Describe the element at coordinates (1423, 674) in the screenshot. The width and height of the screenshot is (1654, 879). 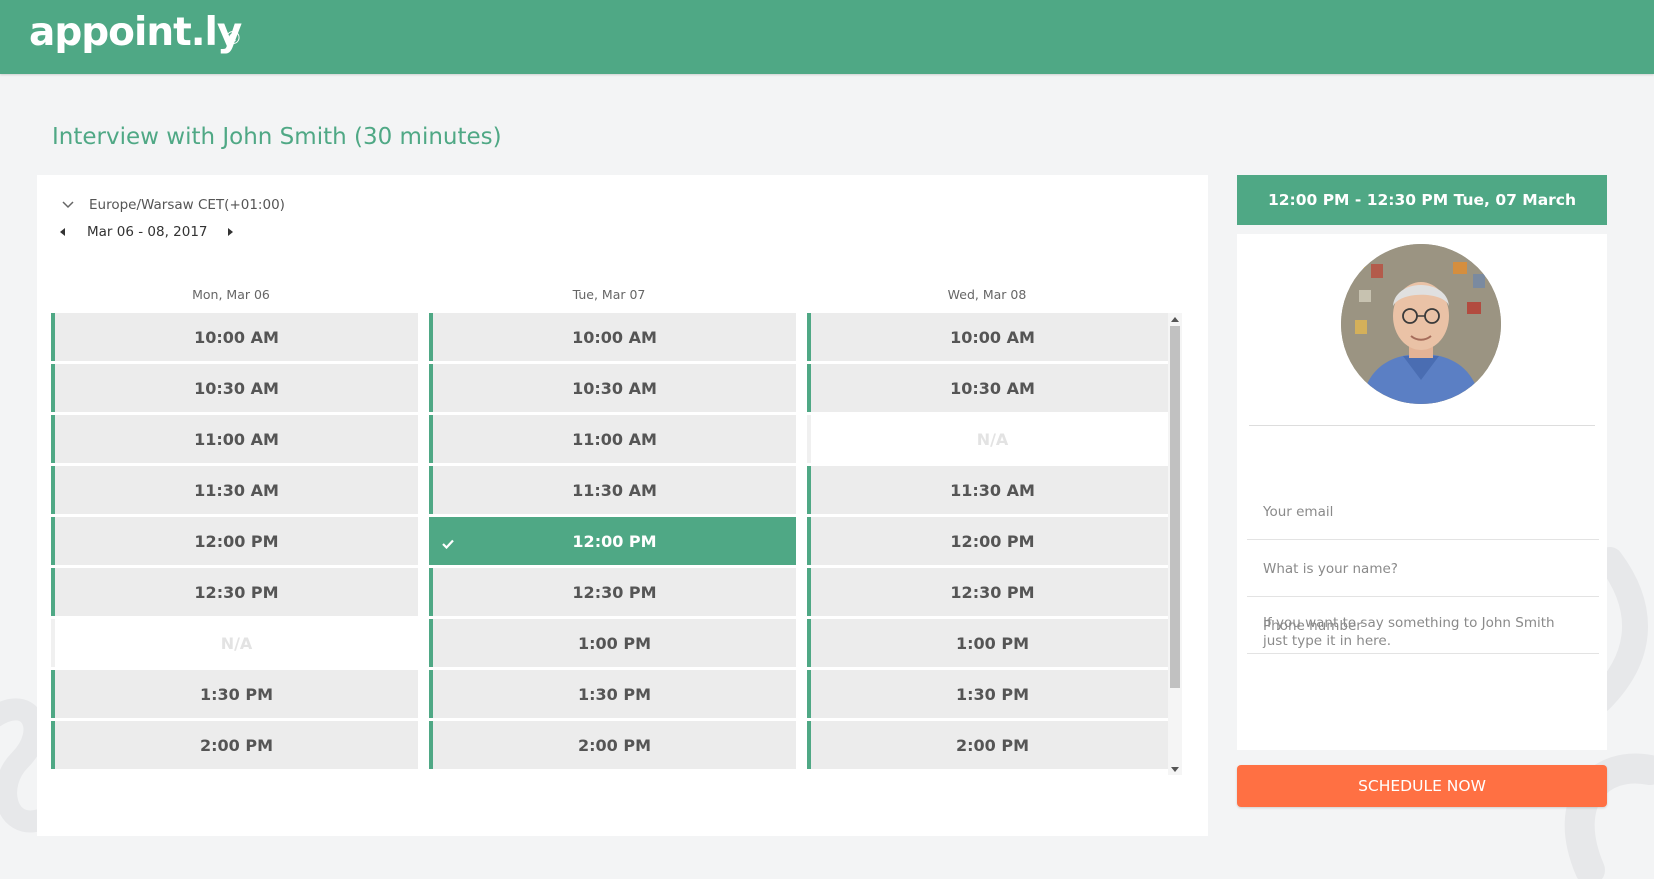
I see `message-field` at that location.